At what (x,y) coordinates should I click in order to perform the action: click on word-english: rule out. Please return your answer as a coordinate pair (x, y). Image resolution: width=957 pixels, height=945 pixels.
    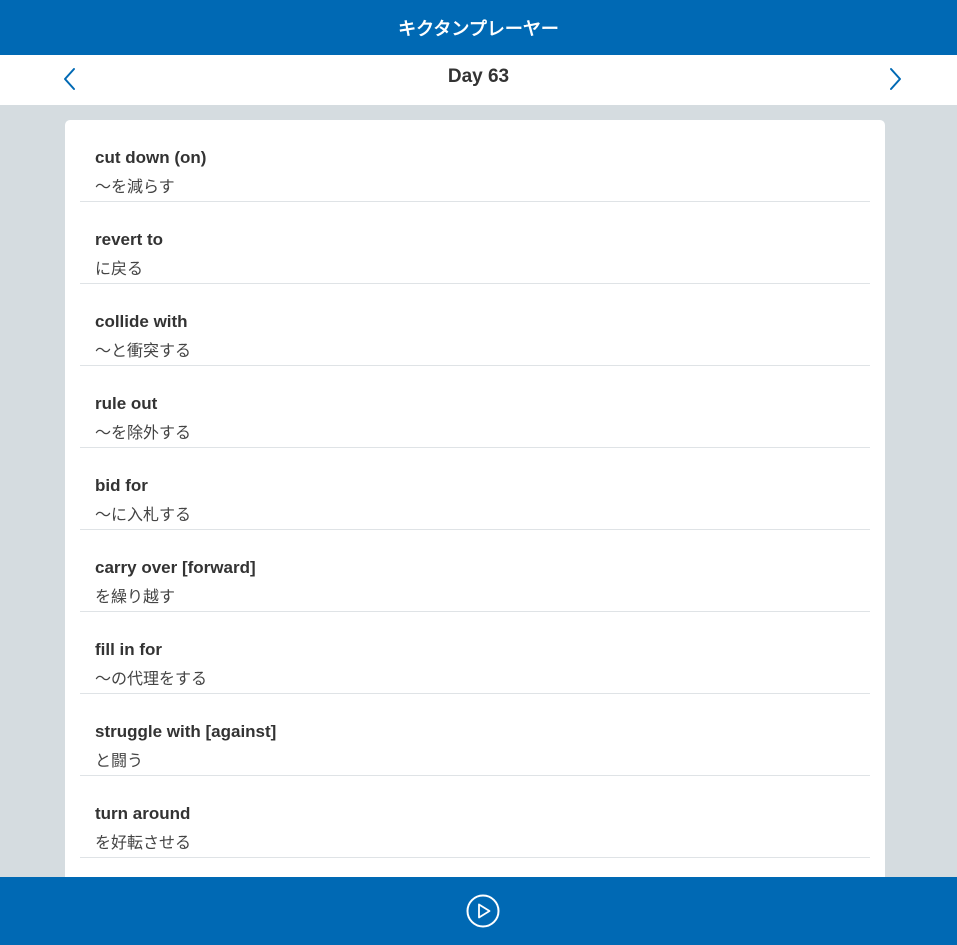
    Looking at the image, I should click on (126, 403).